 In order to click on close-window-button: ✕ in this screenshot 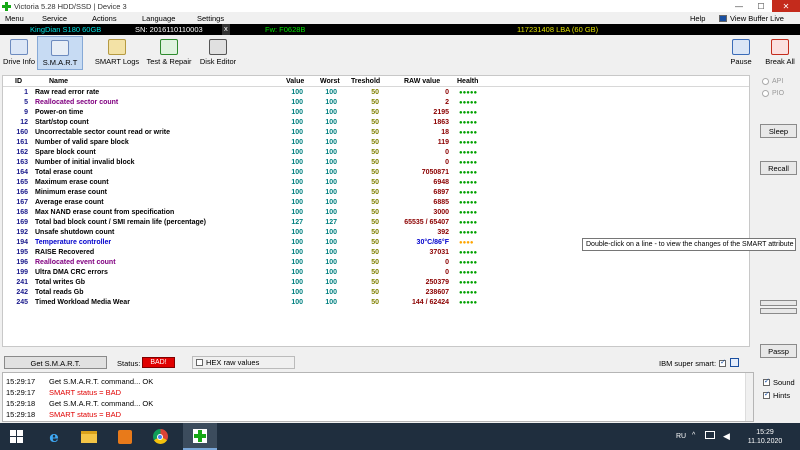, I will do `click(786, 6)`.